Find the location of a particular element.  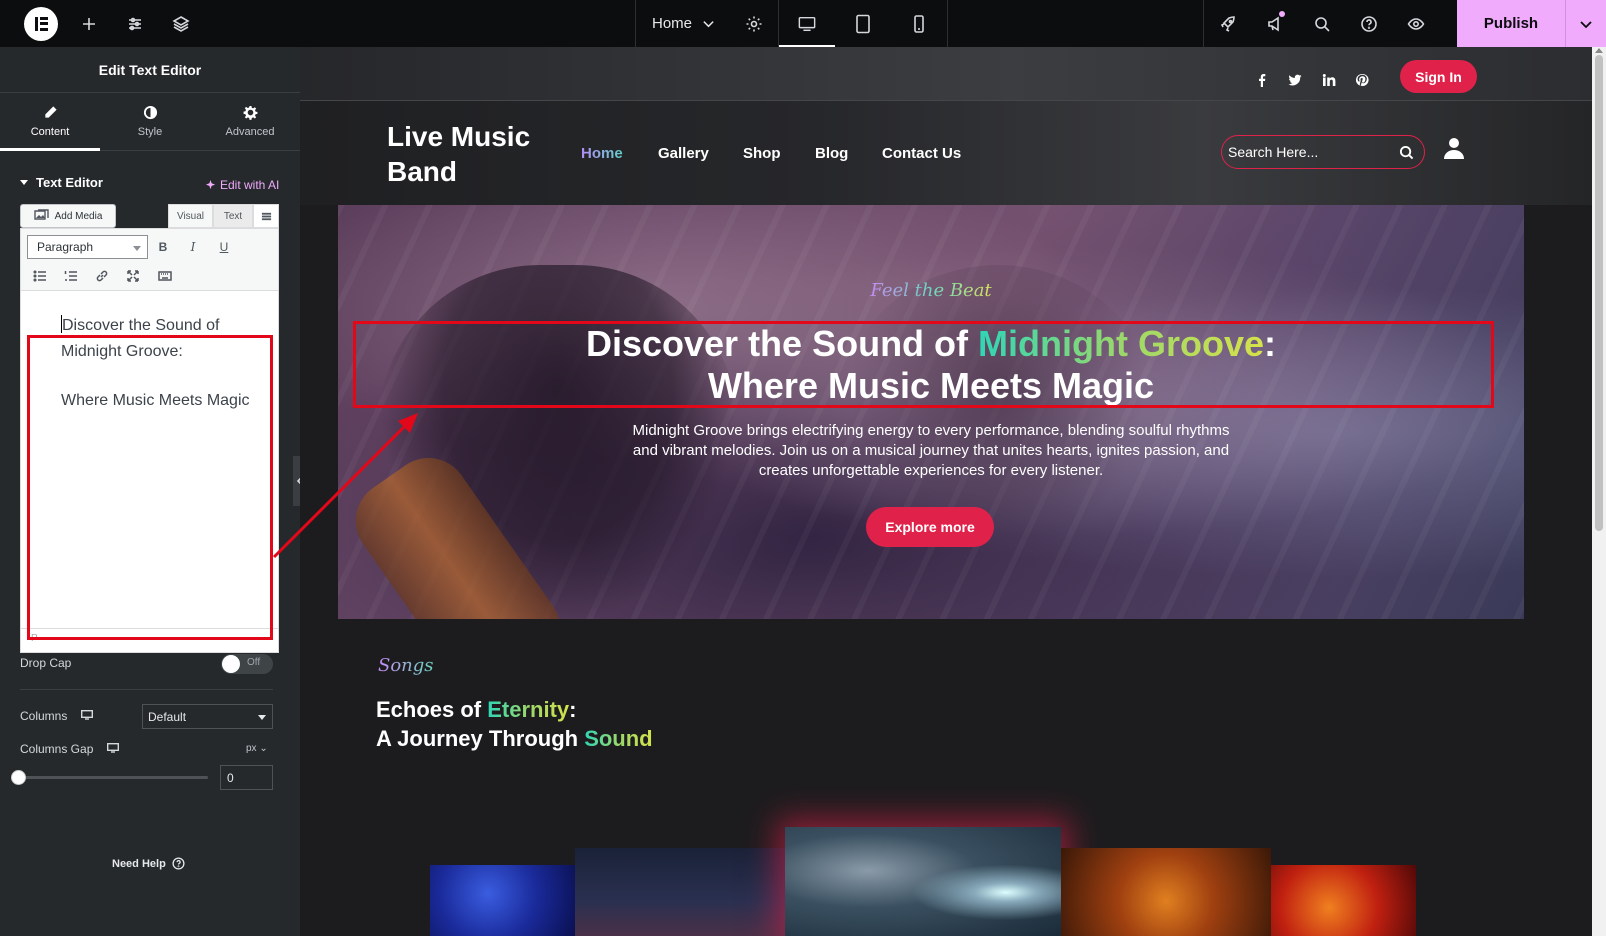

sign-in-button: Sign In is located at coordinates (1438, 76).